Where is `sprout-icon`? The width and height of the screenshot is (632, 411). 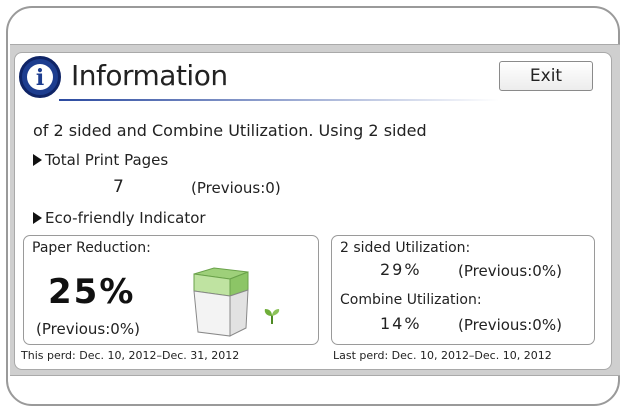 sprout-icon is located at coordinates (272, 316).